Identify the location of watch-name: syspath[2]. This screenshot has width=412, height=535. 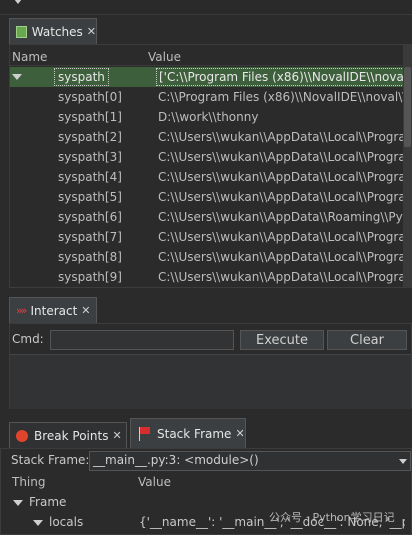
(90, 137).